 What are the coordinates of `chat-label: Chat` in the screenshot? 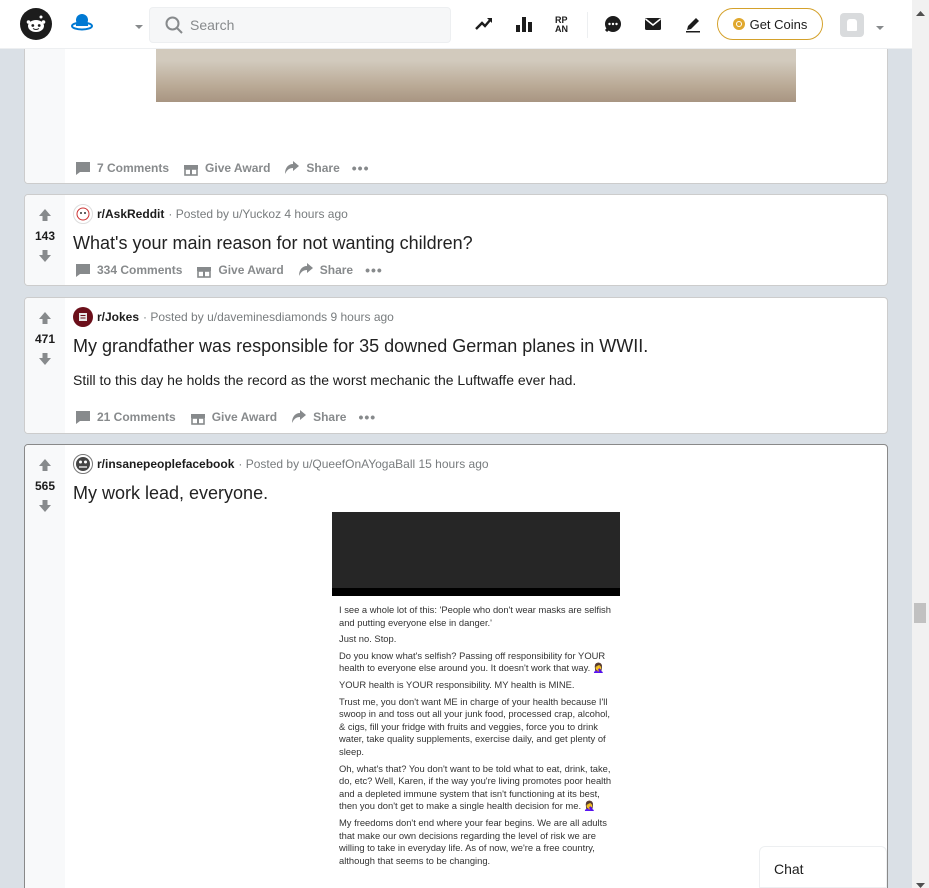 It's located at (789, 869).